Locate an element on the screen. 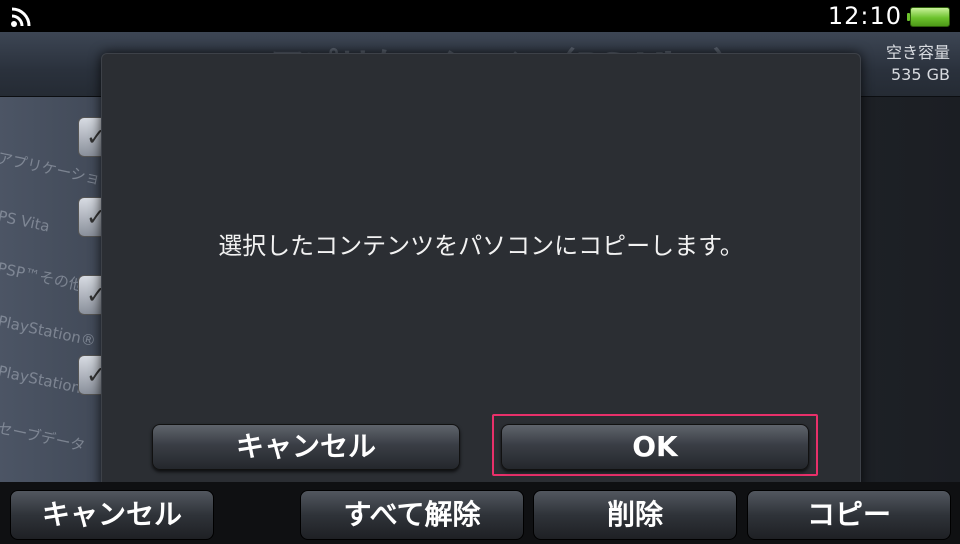 Image resolution: width=960 pixels, height=544 pixels. delete-button: 削除 is located at coordinates (635, 515).